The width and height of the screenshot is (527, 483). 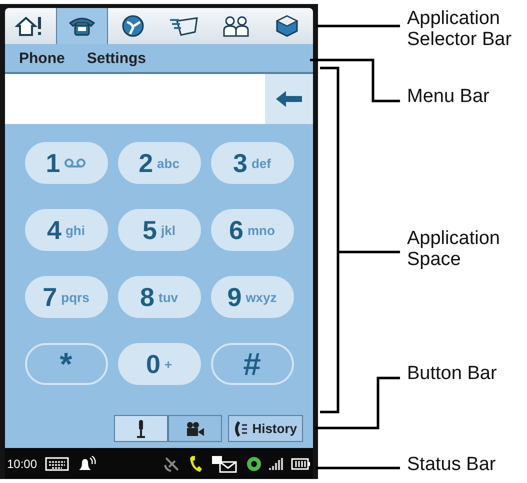 I want to click on call-log-icon, so click(x=241, y=428).